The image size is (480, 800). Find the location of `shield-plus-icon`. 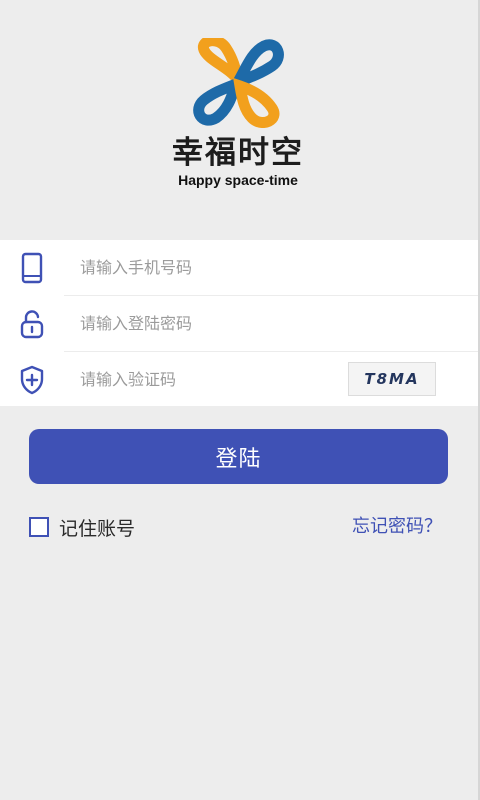

shield-plus-icon is located at coordinates (32, 380).